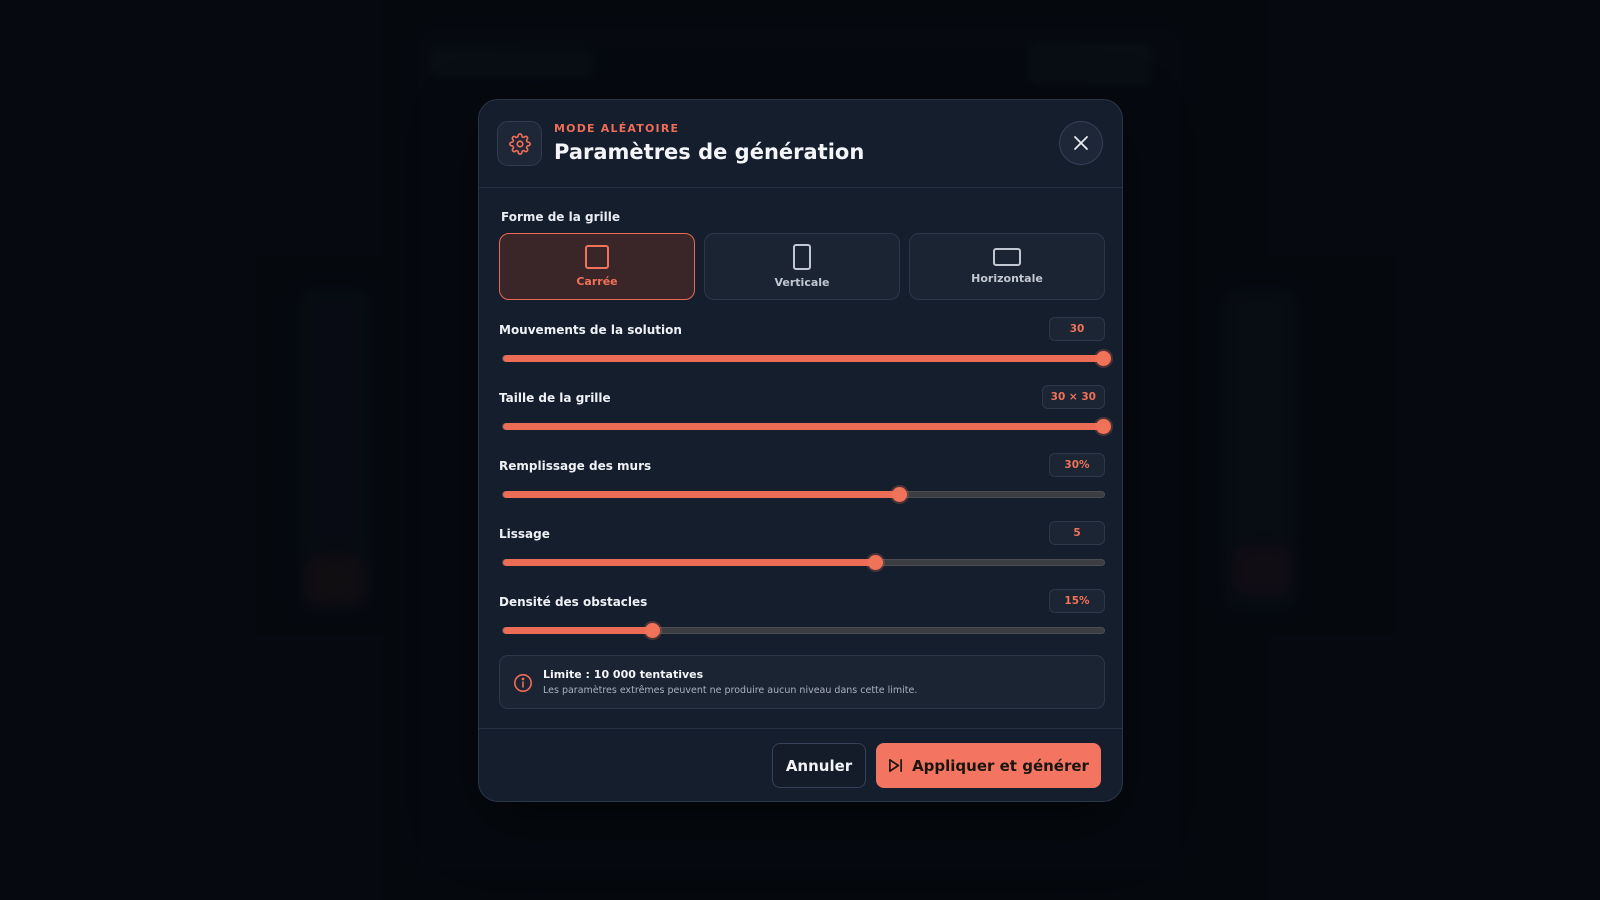 Image resolution: width=1600 pixels, height=900 pixels. What do you see at coordinates (590, 330) in the screenshot?
I see `slider-label: Mouvements de la solution` at bounding box center [590, 330].